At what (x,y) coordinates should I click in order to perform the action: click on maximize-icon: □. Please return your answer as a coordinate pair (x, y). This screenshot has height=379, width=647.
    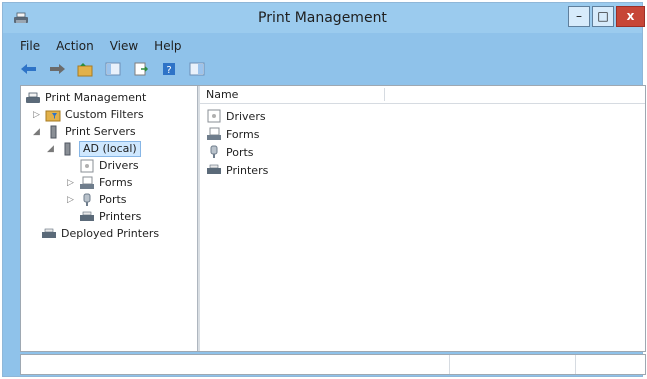
    Looking at the image, I should click on (603, 16).